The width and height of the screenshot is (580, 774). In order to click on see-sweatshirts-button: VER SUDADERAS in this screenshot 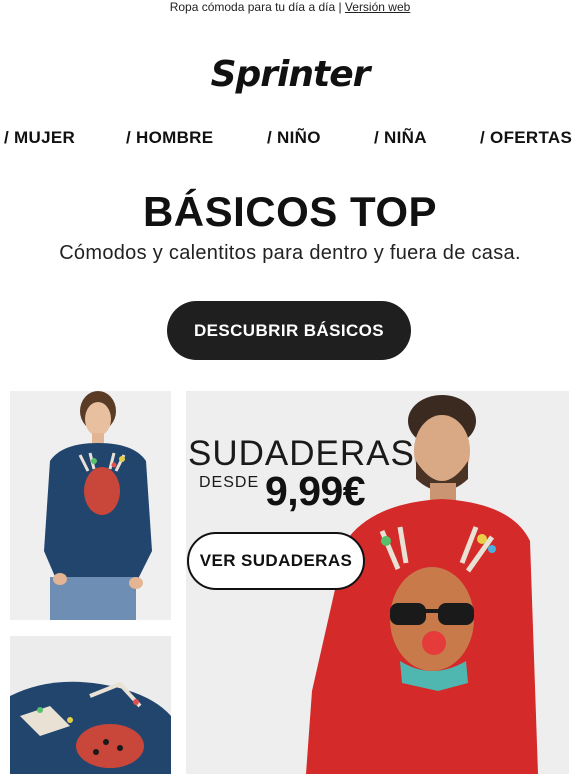, I will do `click(276, 561)`.